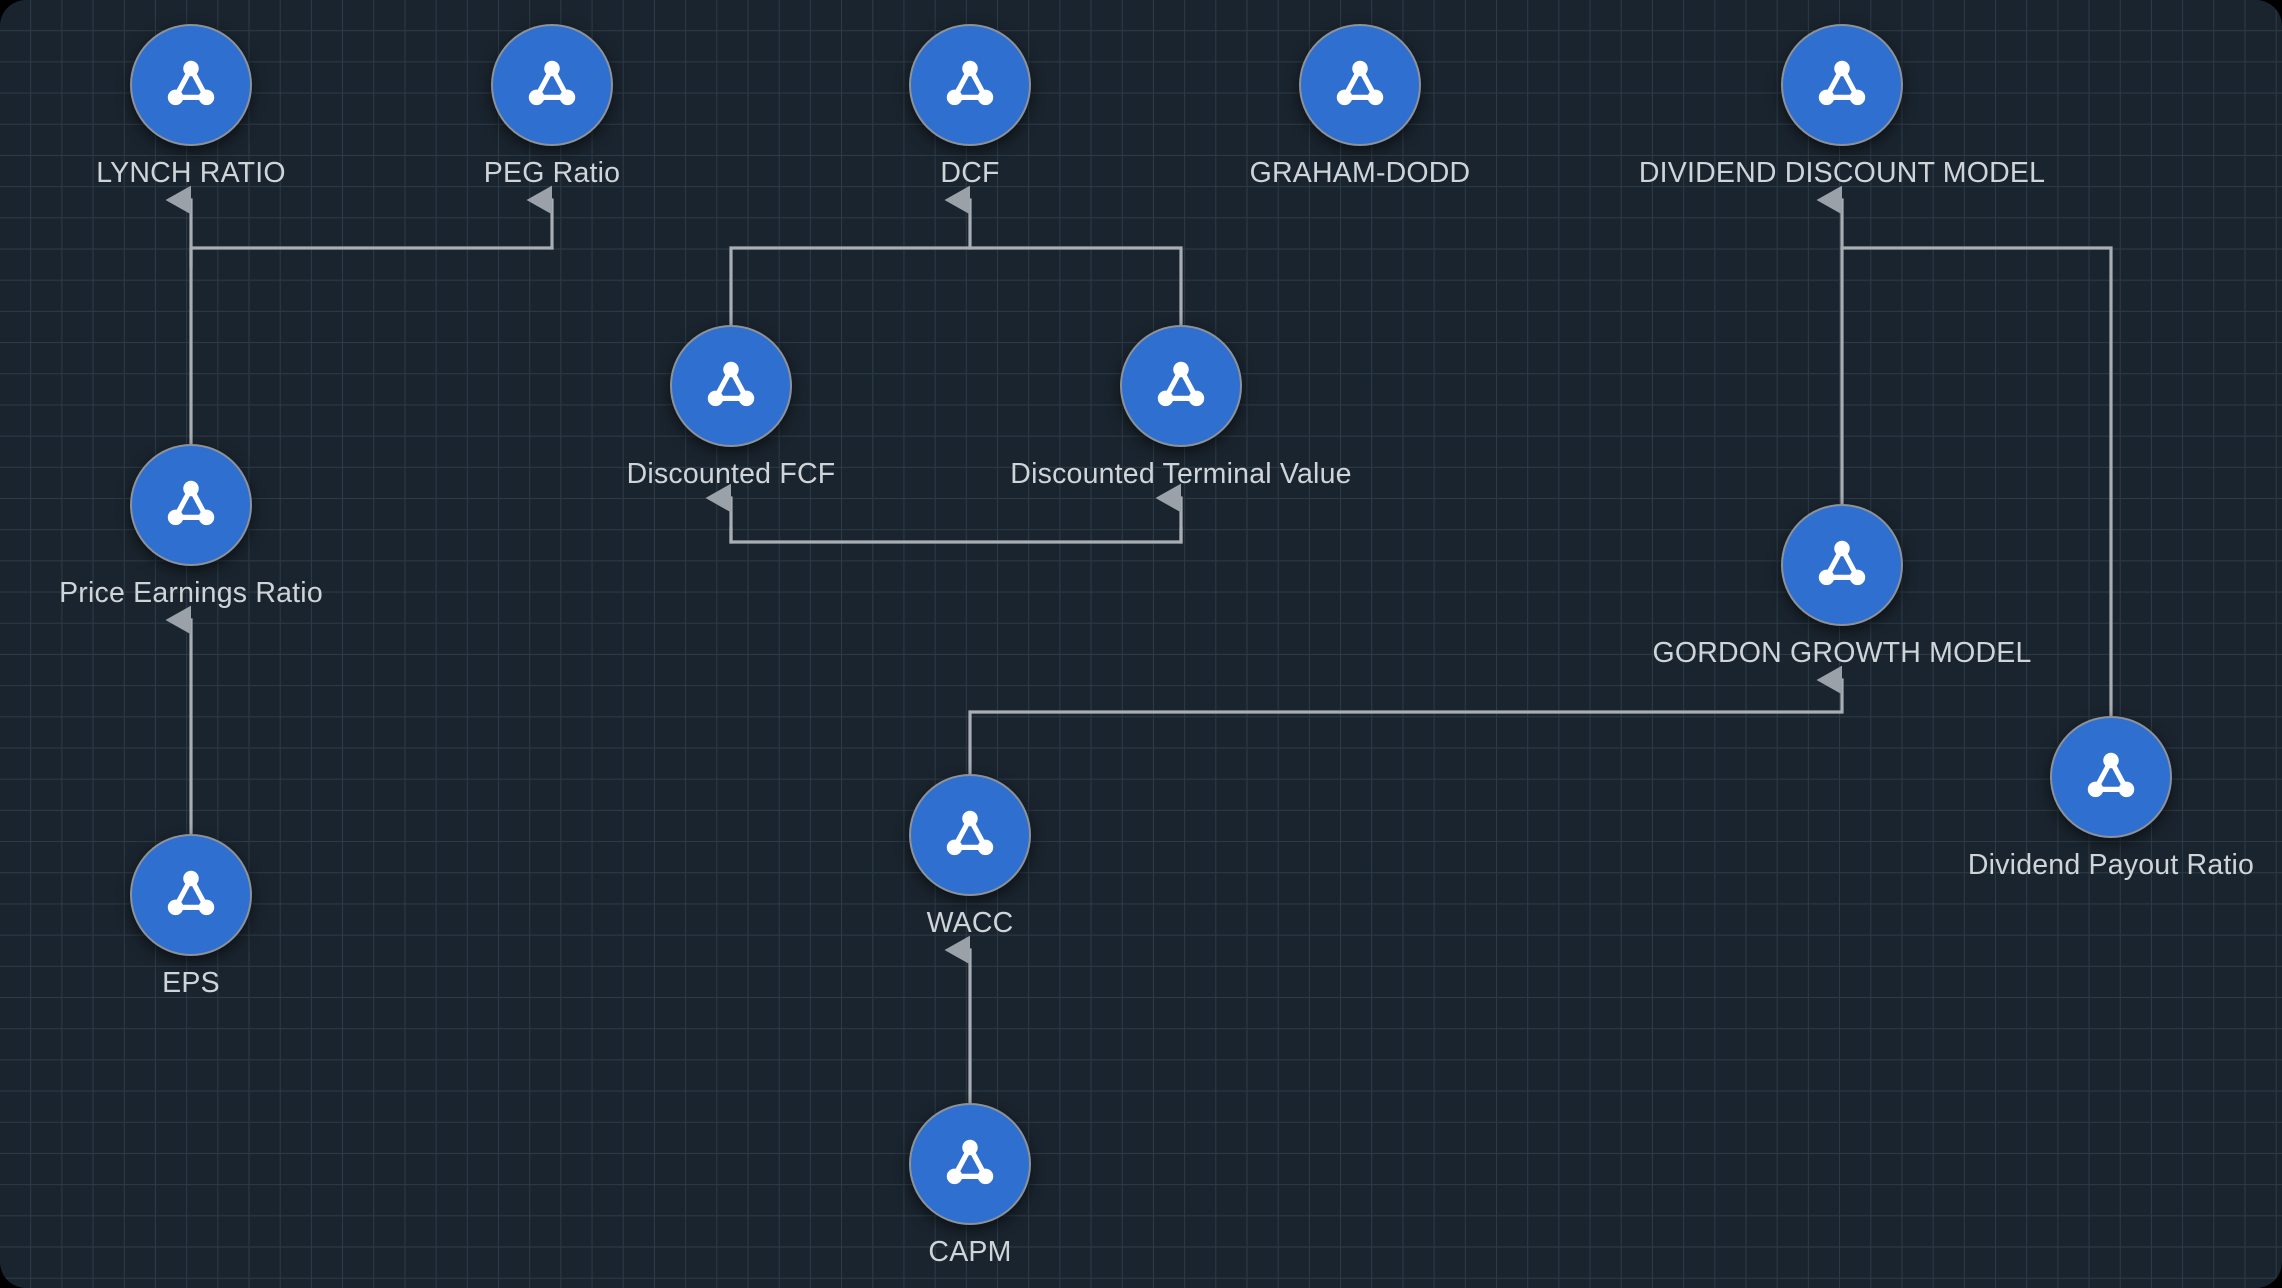 This screenshot has width=2282, height=1288. I want to click on graph-node-peg_ratio, so click(552, 85).